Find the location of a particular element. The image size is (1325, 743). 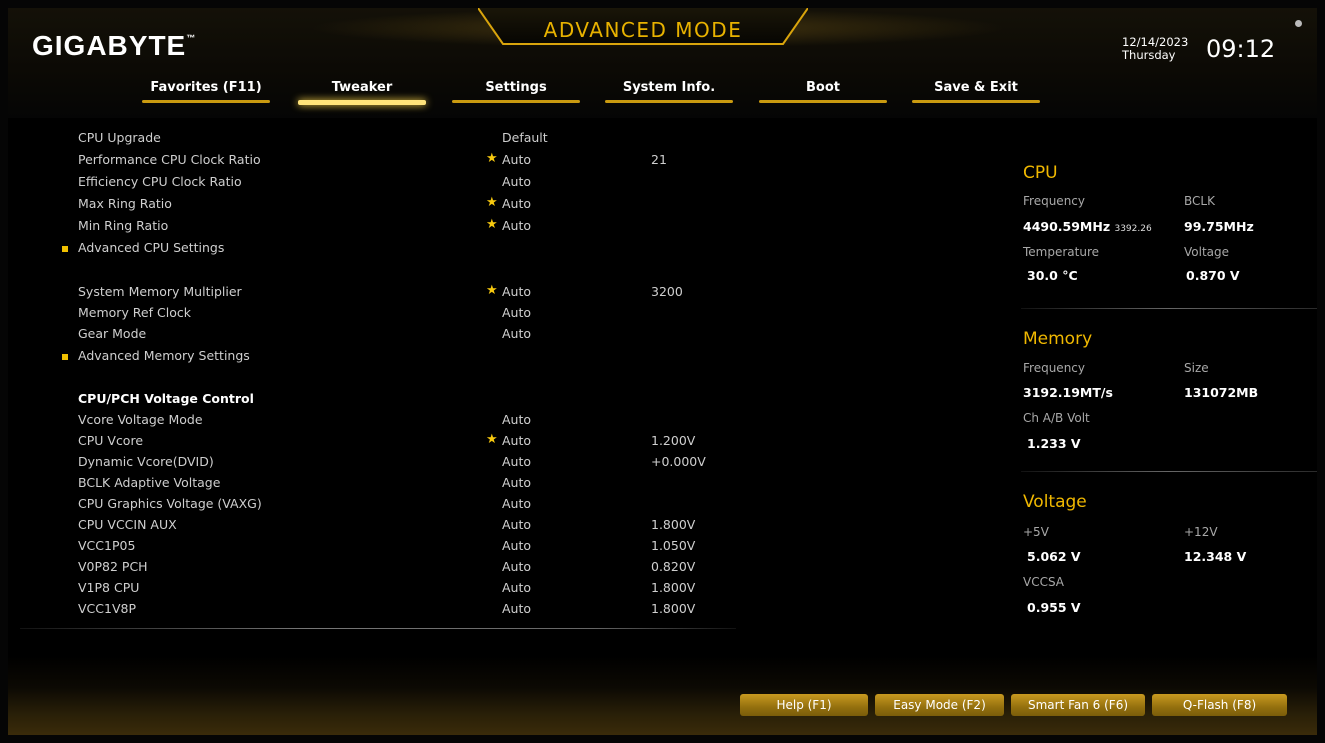

tab-tweaker: Tweaker is located at coordinates (362, 93).